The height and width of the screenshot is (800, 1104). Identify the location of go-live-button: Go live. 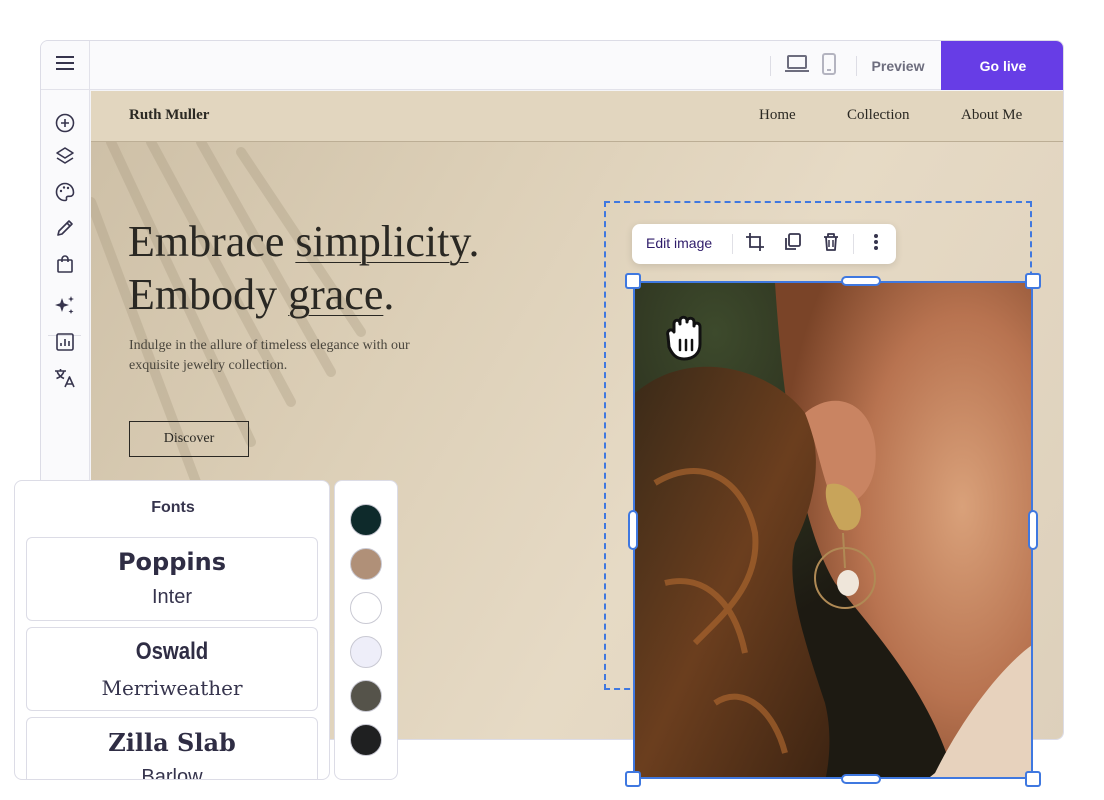
(1002, 65).